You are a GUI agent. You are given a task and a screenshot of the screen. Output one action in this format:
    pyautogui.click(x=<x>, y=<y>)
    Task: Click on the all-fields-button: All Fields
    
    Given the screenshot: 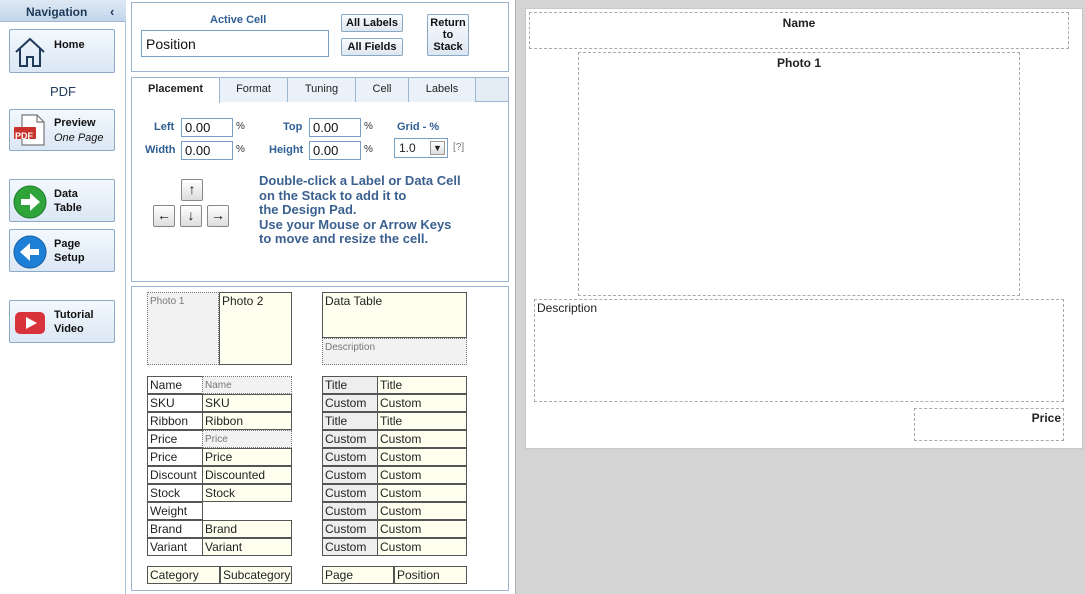 What is the action you would take?
    pyautogui.click(x=372, y=47)
    